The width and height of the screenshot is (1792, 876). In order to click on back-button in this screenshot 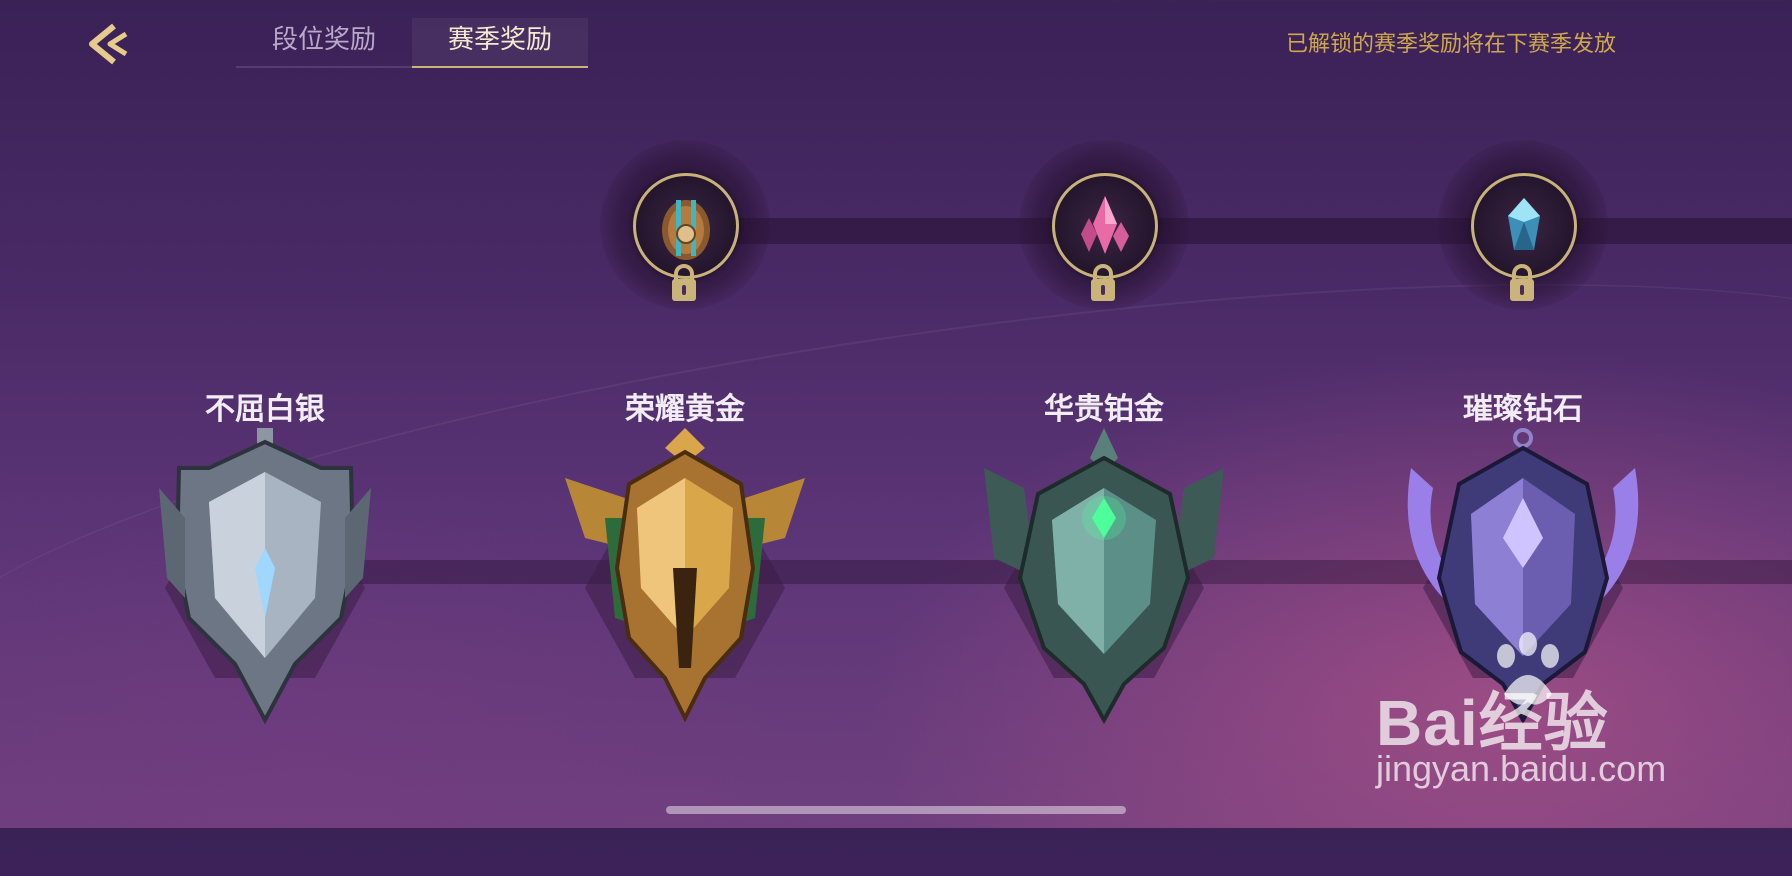, I will do `click(106, 44)`.